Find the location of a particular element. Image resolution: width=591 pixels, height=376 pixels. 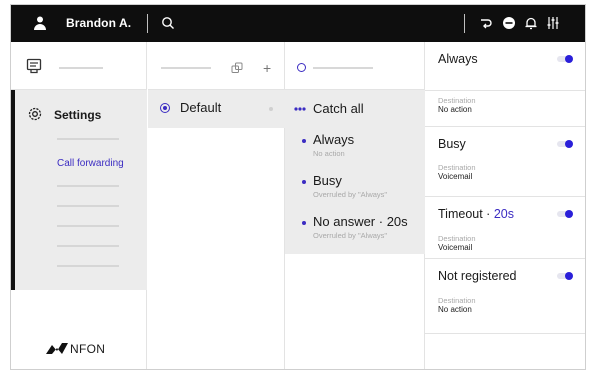

do-not-disturb-icon is located at coordinates (509, 23).